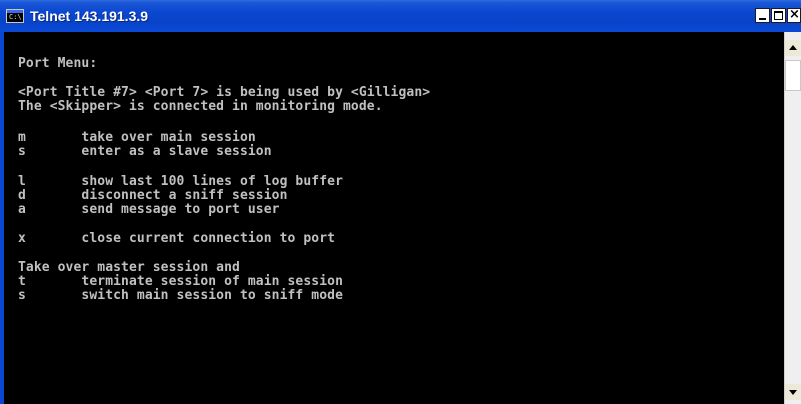 Image resolution: width=801 pixels, height=404 pixels. Describe the element at coordinates (137, 137) in the screenshot. I see `console-line: m take over main session` at that location.